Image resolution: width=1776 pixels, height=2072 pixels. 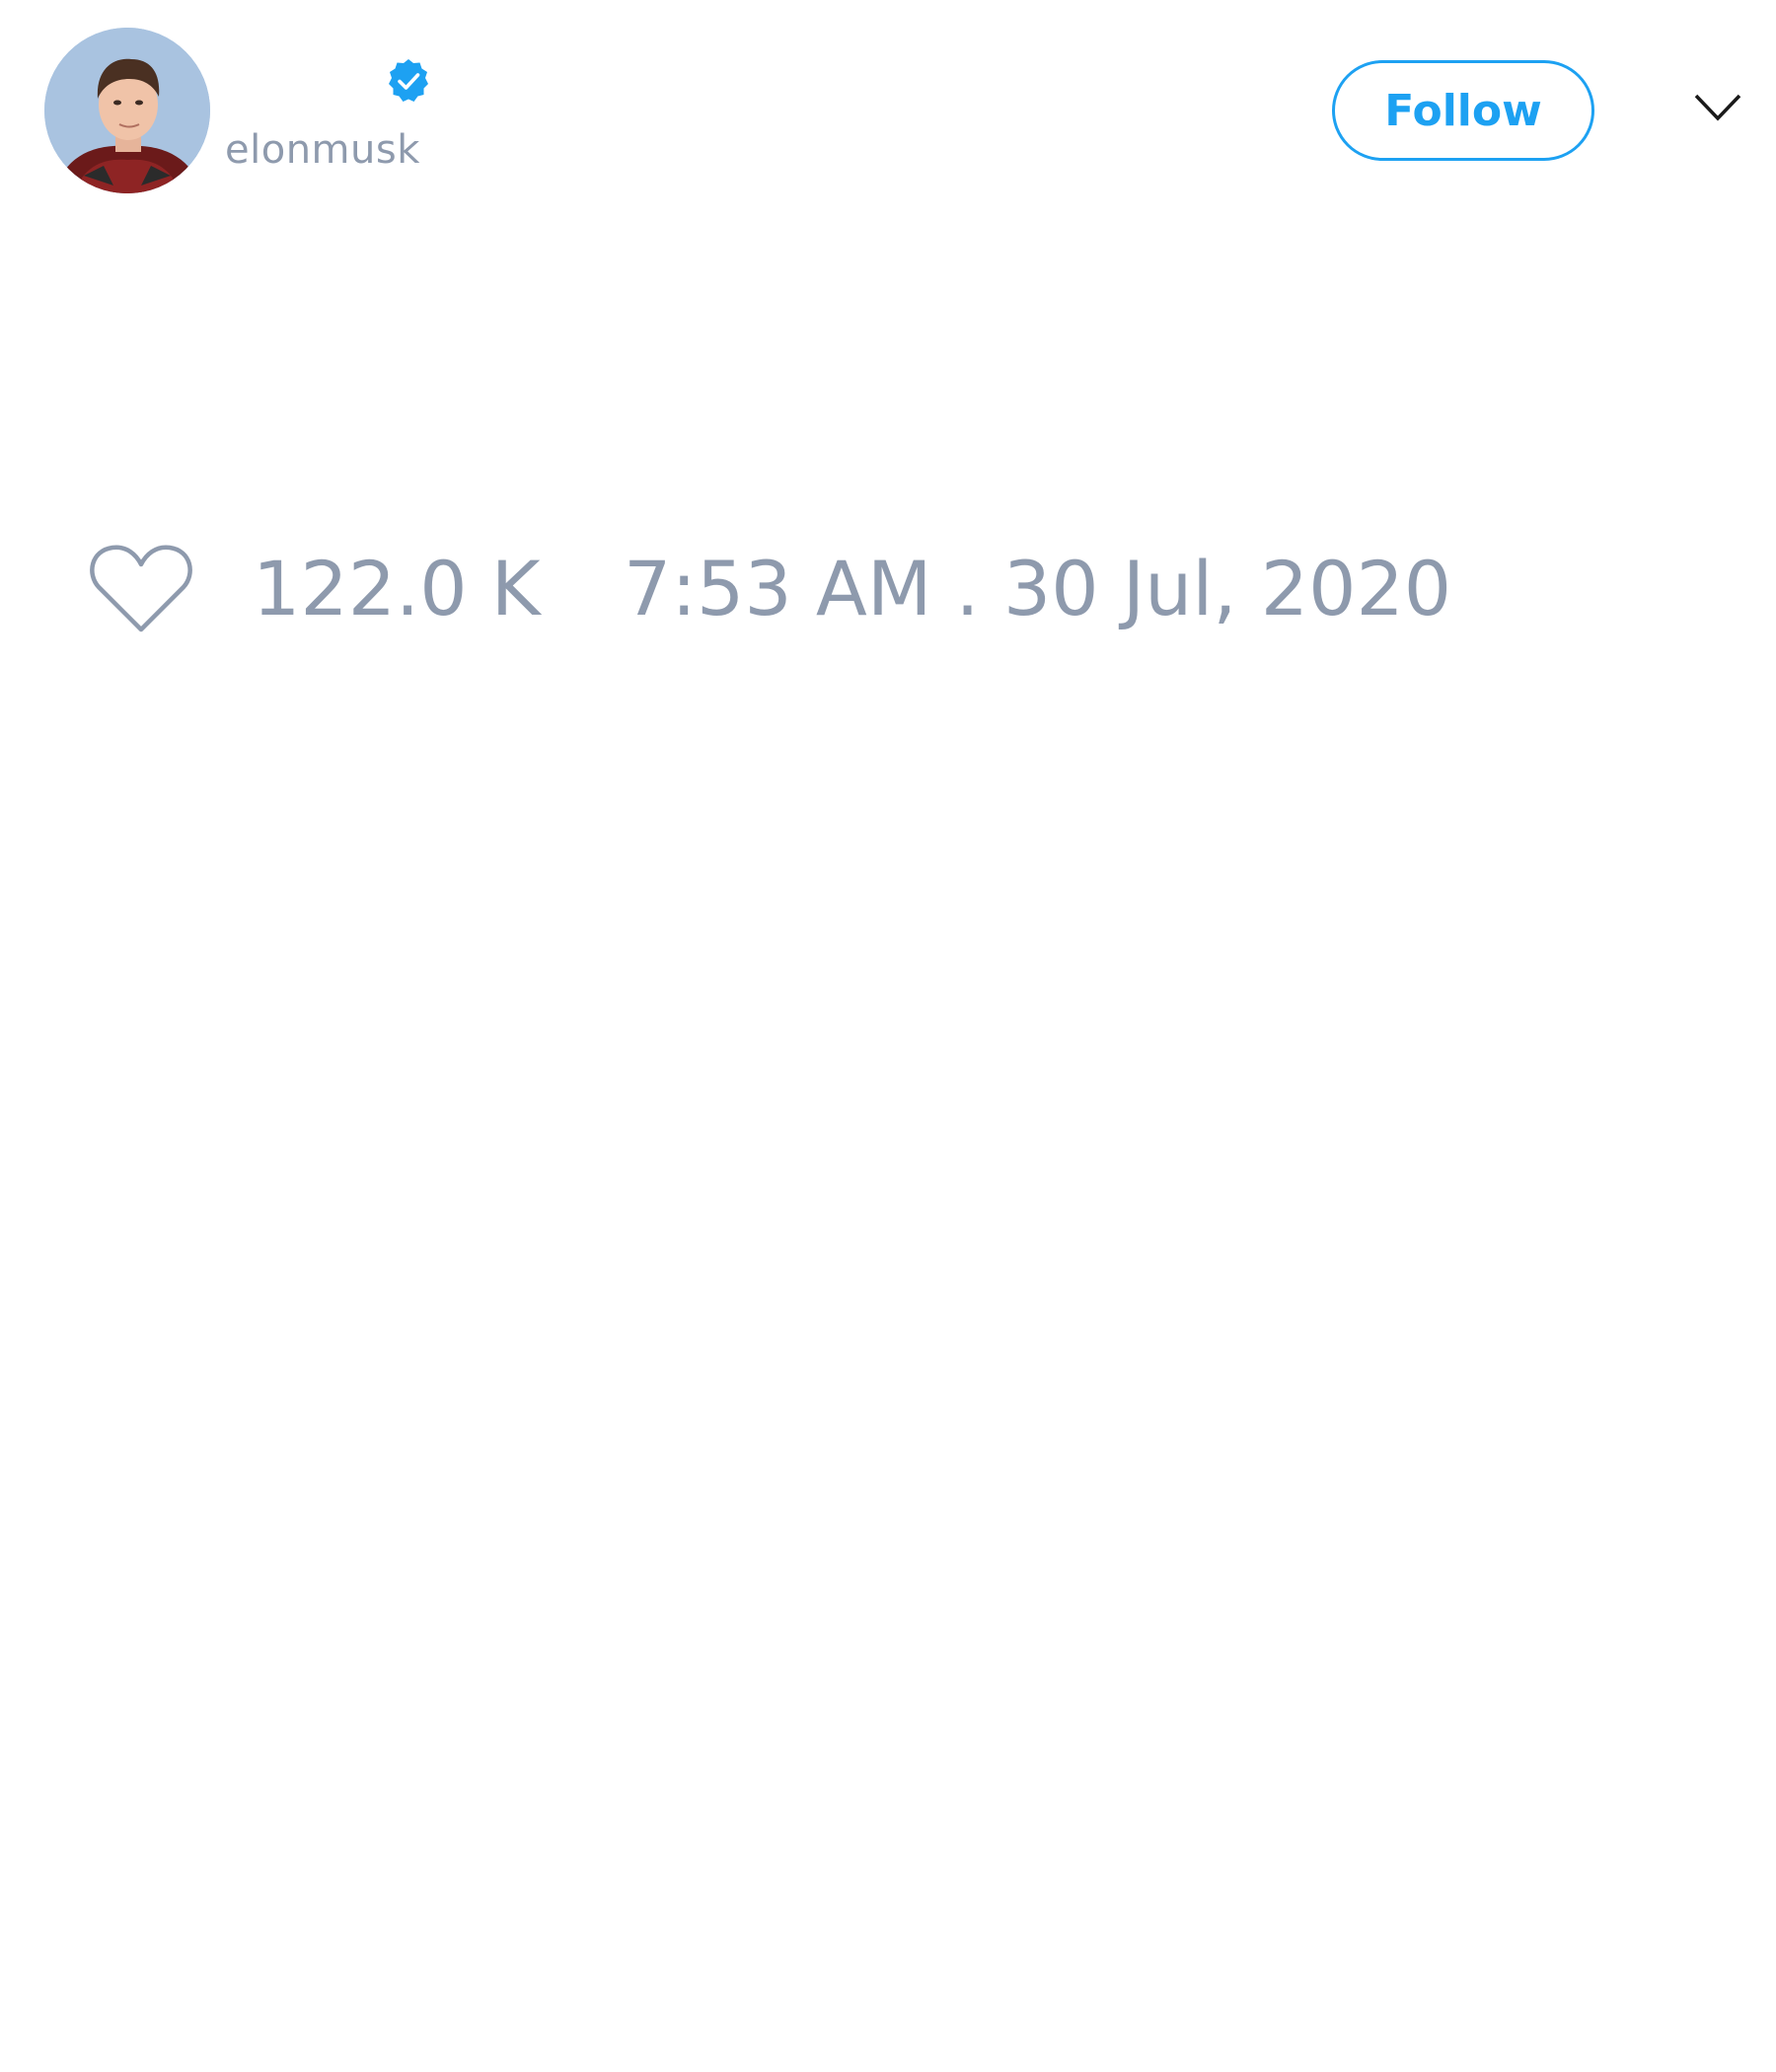 I want to click on user-handle: elonmusk, so click(x=322, y=150).